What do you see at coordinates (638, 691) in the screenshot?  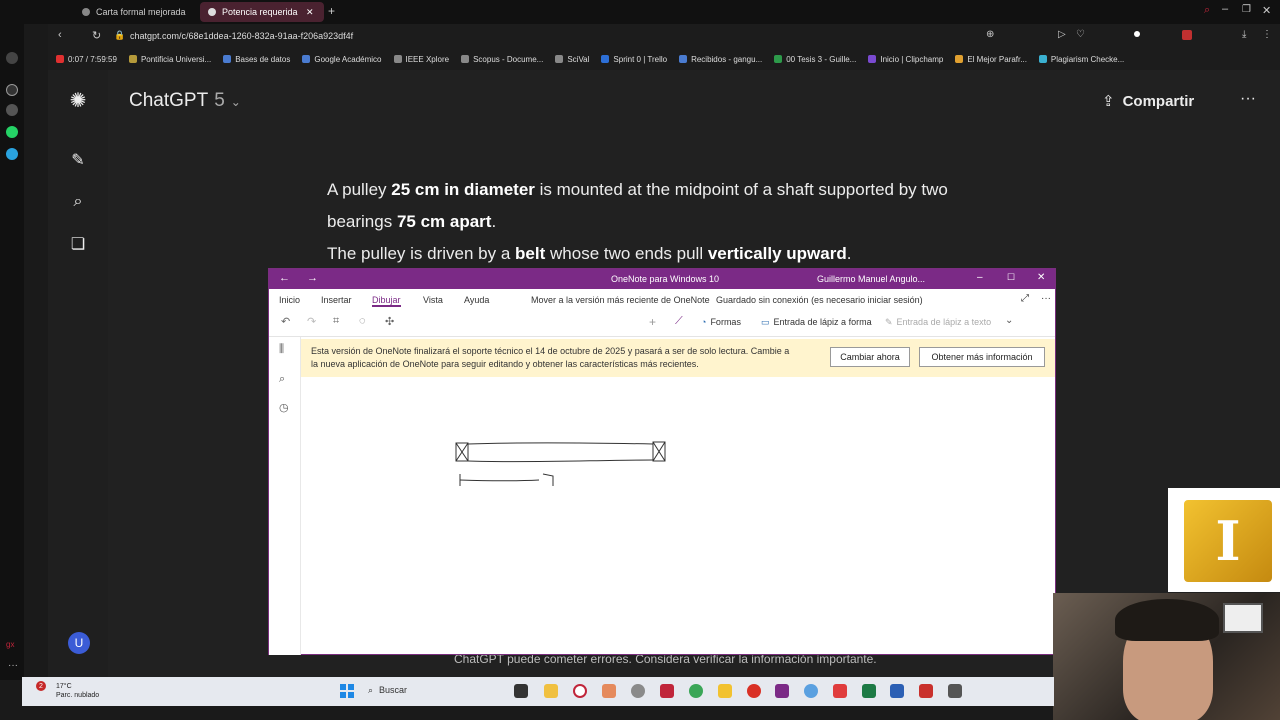 I see `settings-icon` at bounding box center [638, 691].